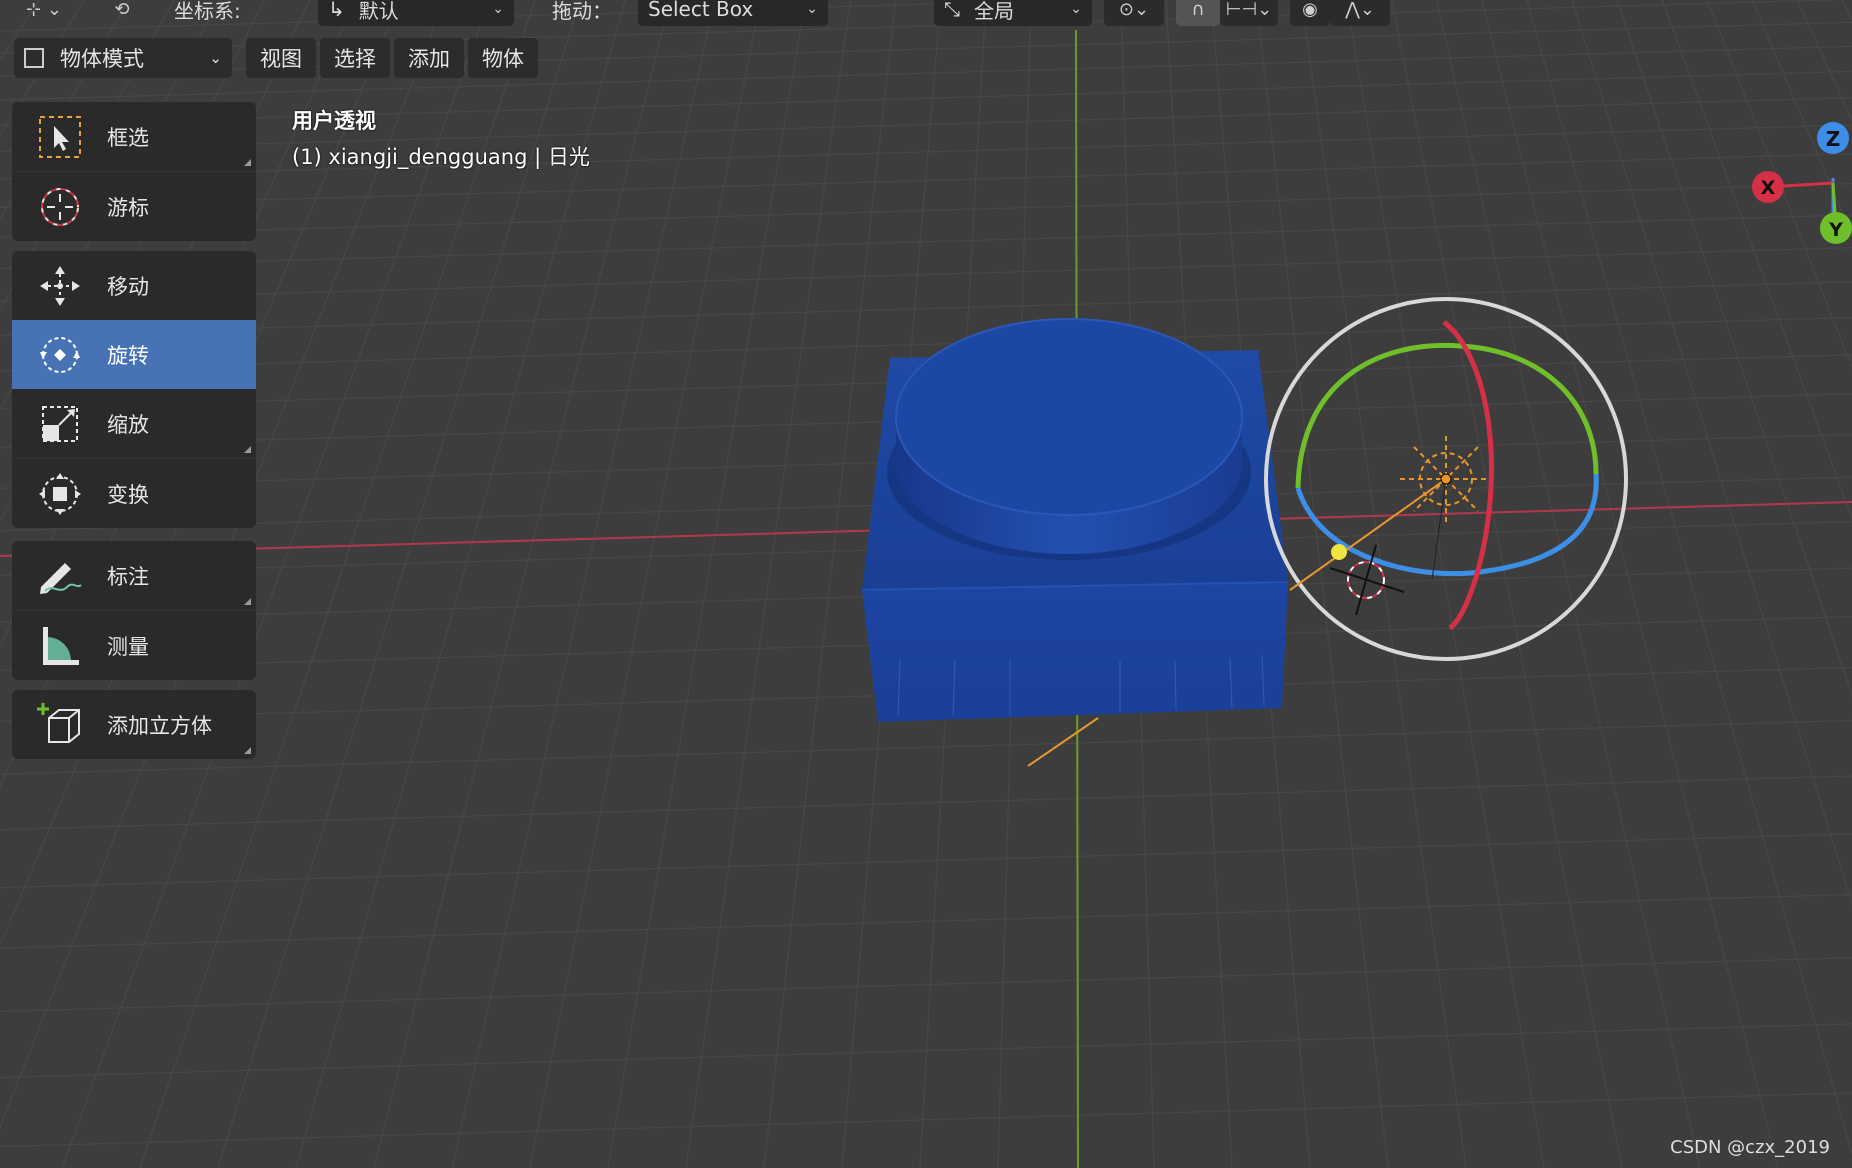  I want to click on tool-label: 缩放, so click(128, 424).